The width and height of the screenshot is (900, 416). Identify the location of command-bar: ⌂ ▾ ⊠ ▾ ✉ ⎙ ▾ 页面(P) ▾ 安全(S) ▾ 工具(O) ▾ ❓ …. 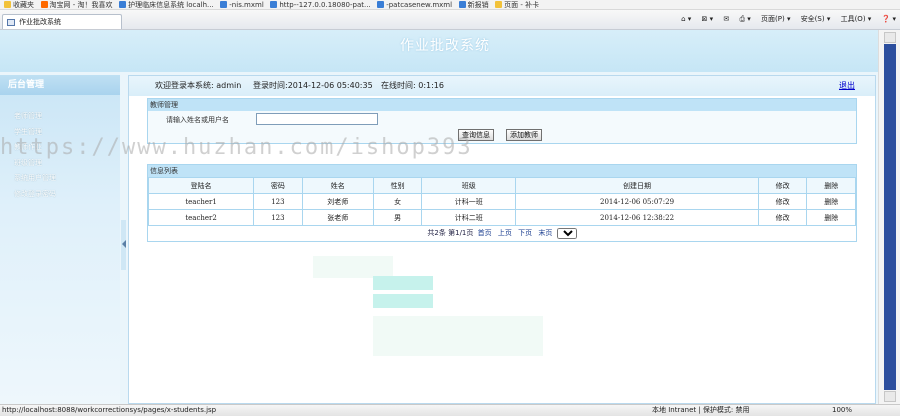
(784, 19).